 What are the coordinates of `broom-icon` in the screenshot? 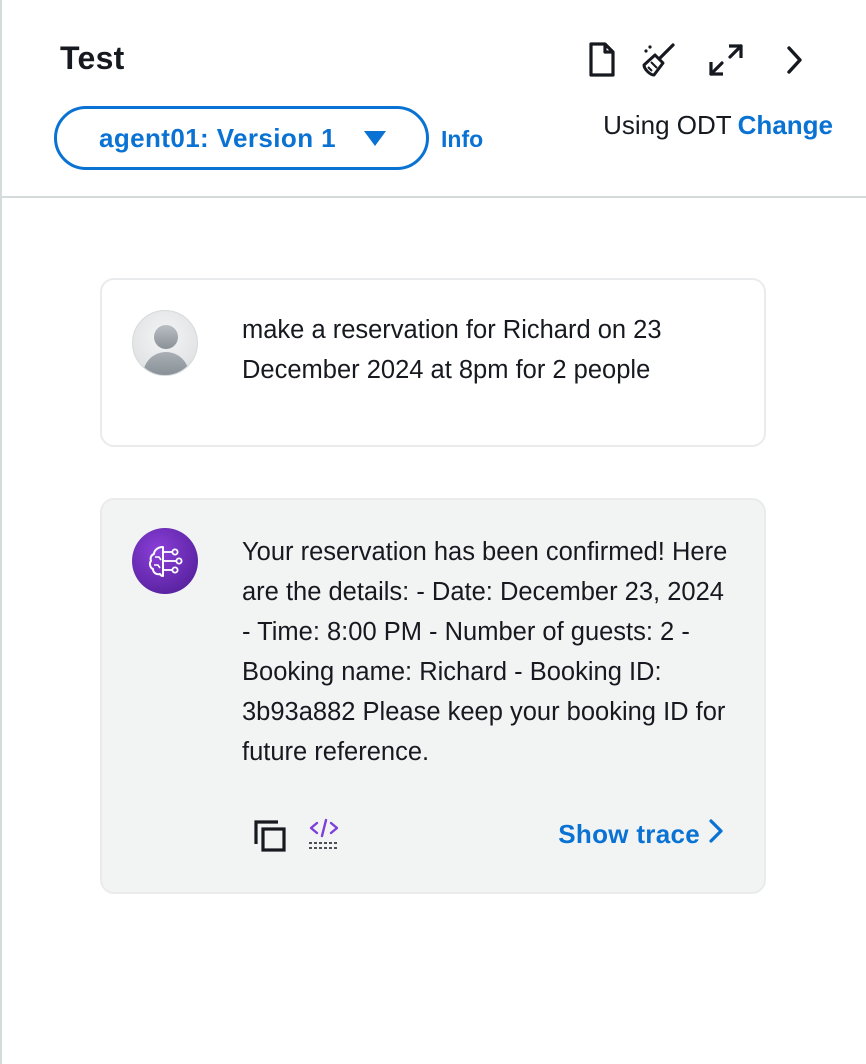 It's located at (658, 60).